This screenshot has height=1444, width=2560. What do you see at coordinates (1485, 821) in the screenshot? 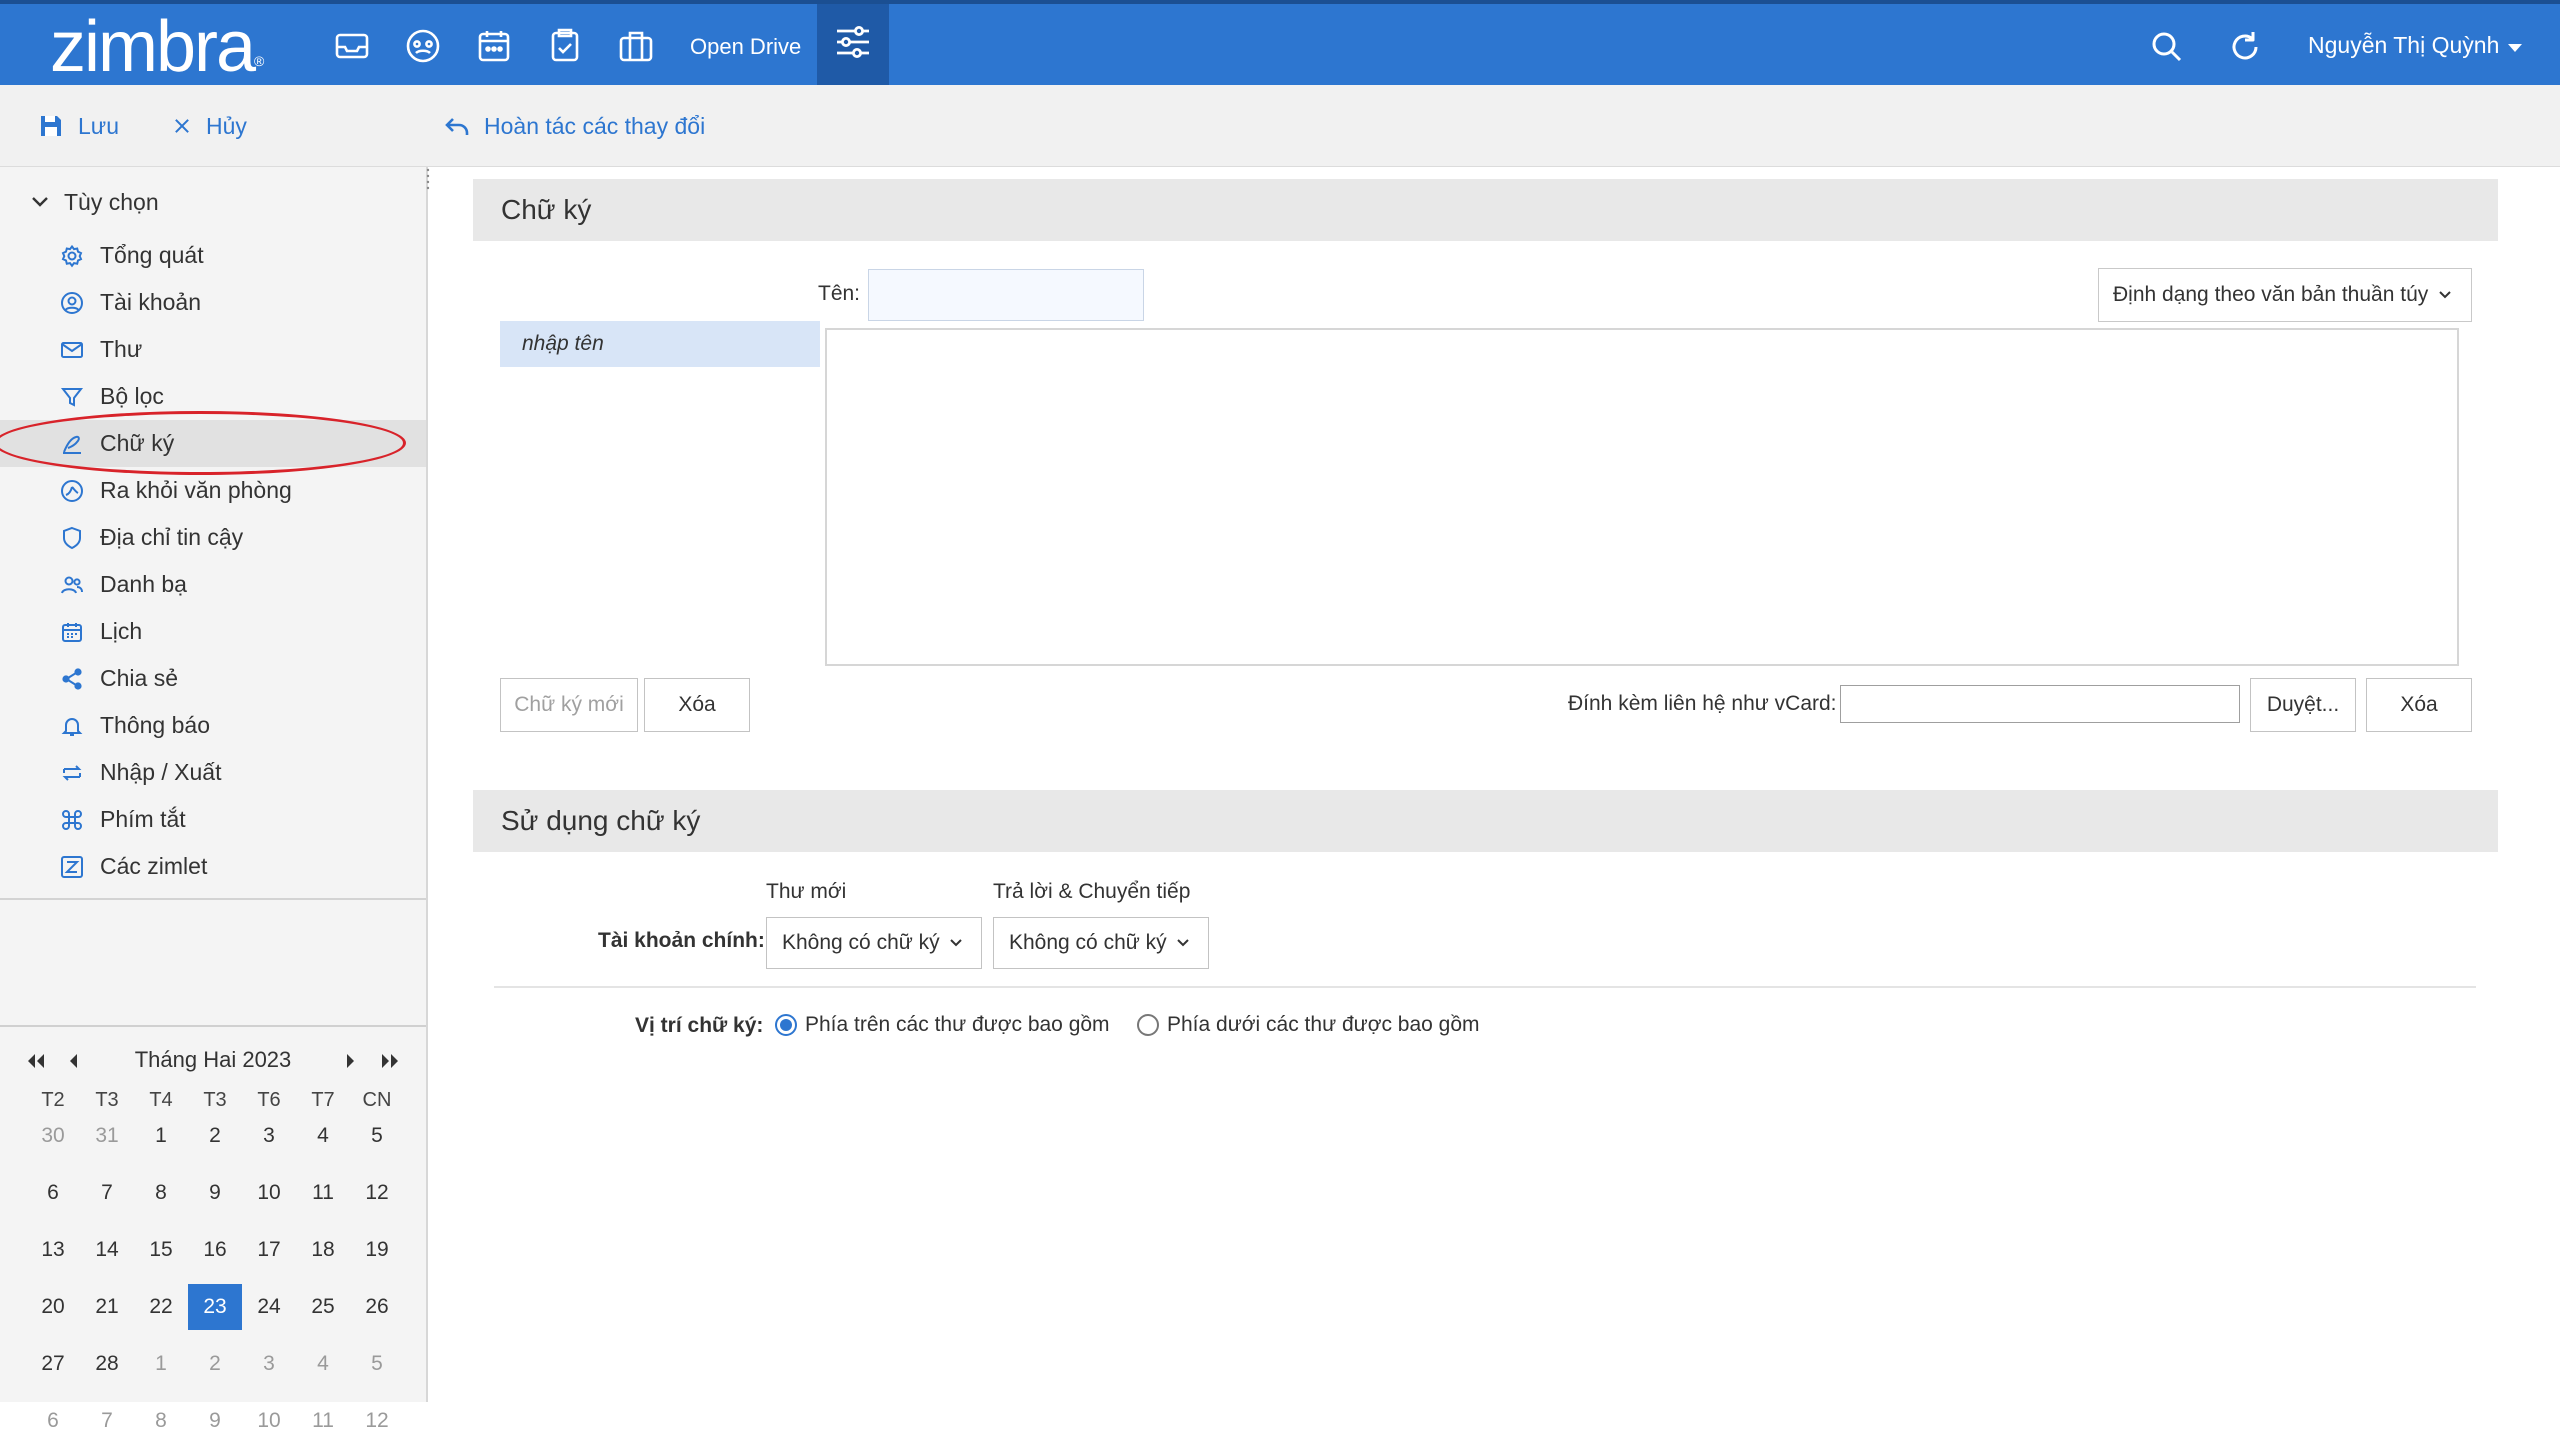
I see `signature-usage-section-title: Sử dụng chữ ký` at bounding box center [1485, 821].